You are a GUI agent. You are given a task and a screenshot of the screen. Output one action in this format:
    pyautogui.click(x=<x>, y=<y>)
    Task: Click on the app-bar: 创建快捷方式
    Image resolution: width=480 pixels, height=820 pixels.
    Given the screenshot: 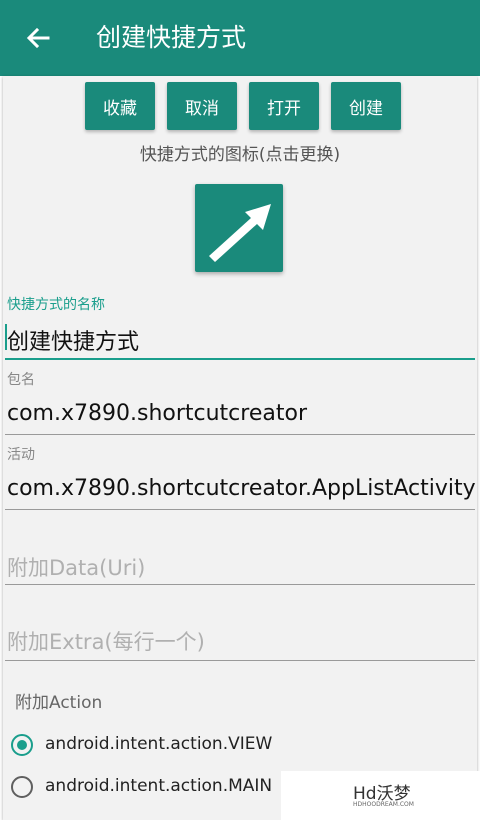 What is the action you would take?
    pyautogui.click(x=240, y=38)
    